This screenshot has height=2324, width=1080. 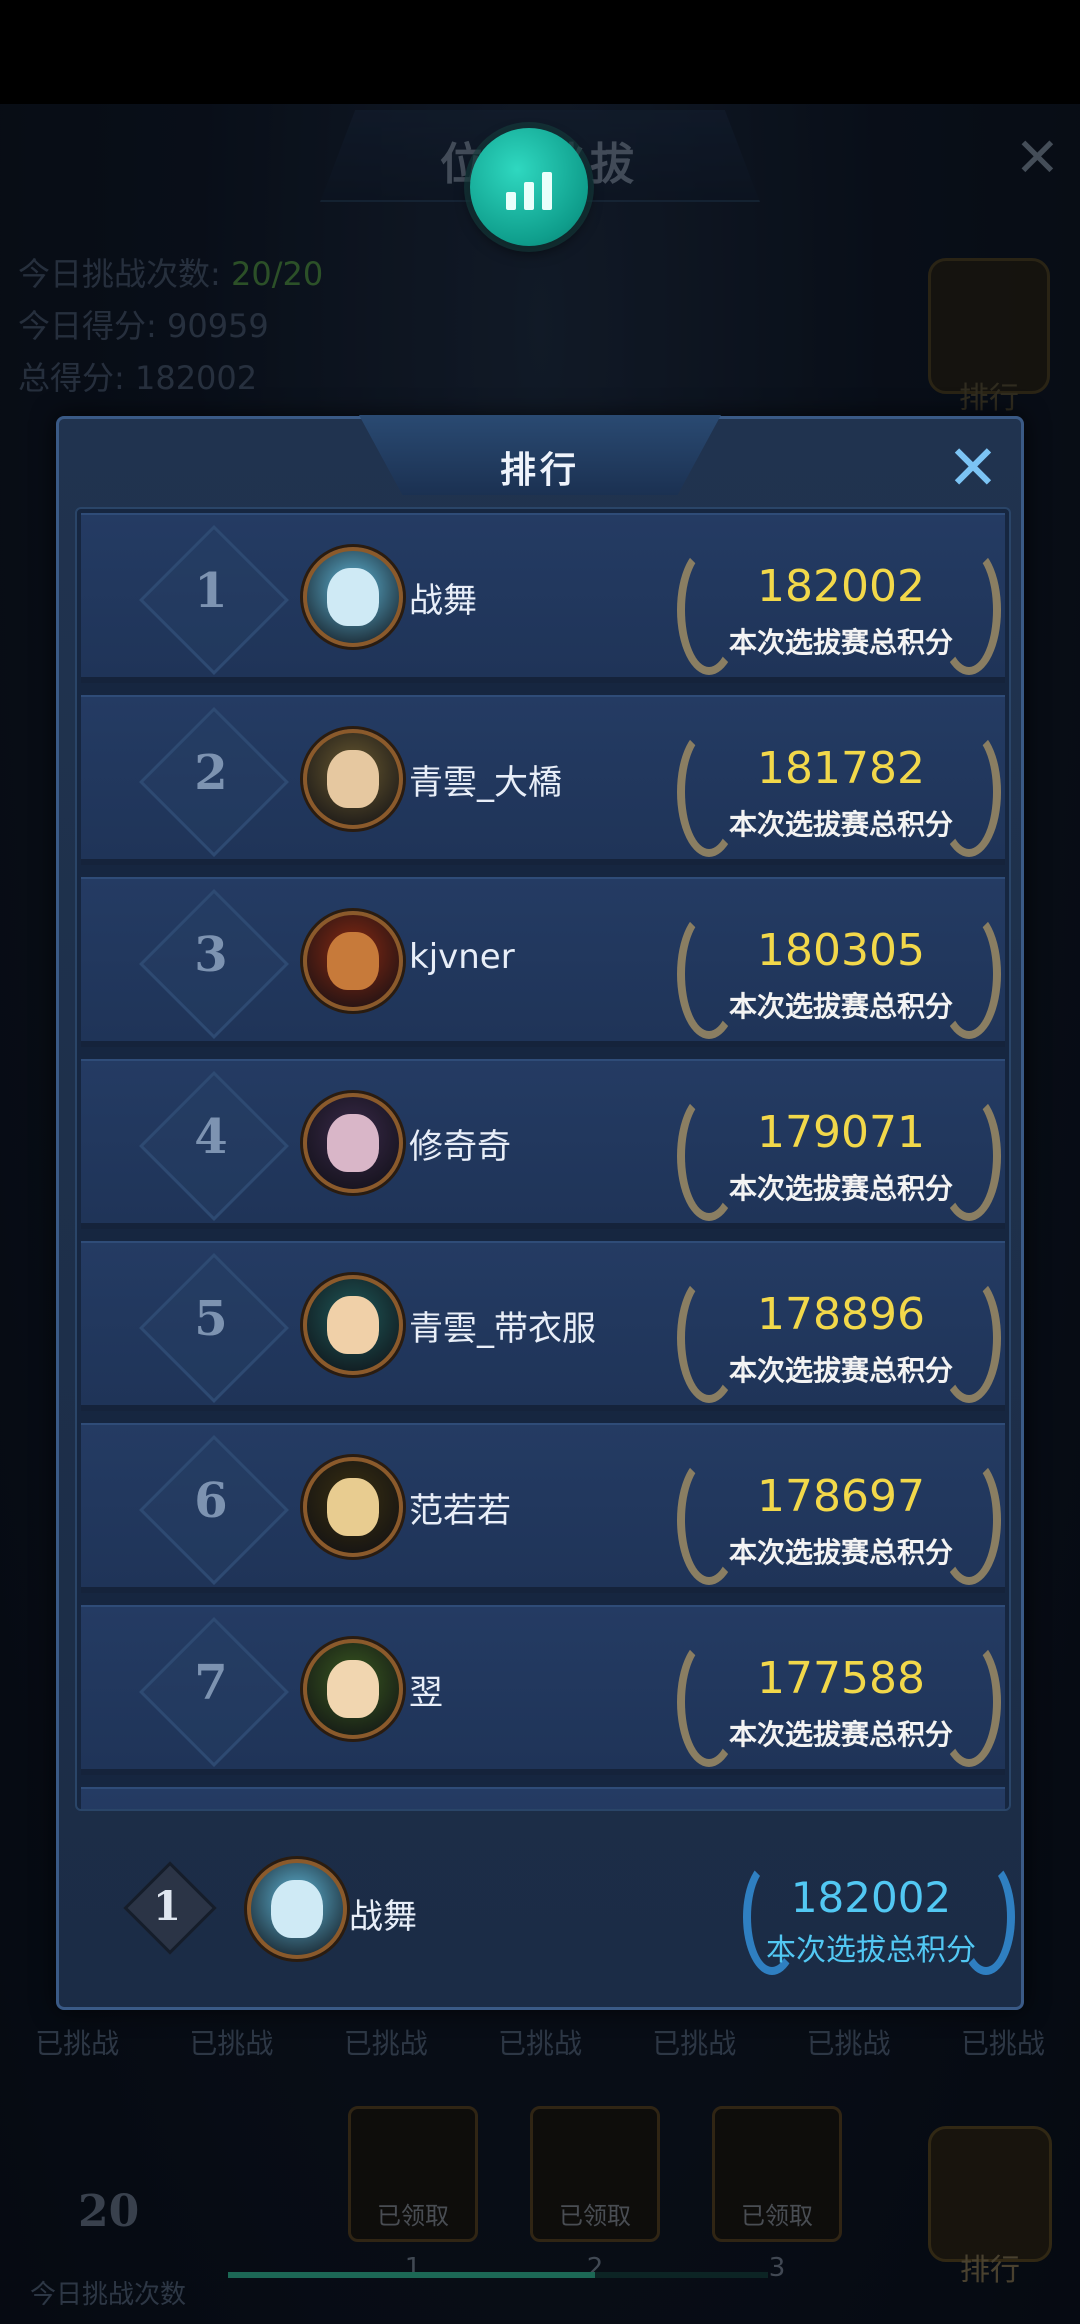 What do you see at coordinates (973, 468) in the screenshot?
I see `close-icon: ✕` at bounding box center [973, 468].